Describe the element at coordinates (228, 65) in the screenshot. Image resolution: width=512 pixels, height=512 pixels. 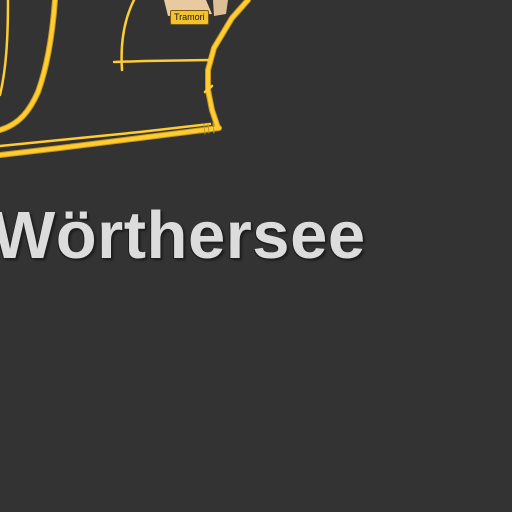
I see `road-diagonal` at that location.